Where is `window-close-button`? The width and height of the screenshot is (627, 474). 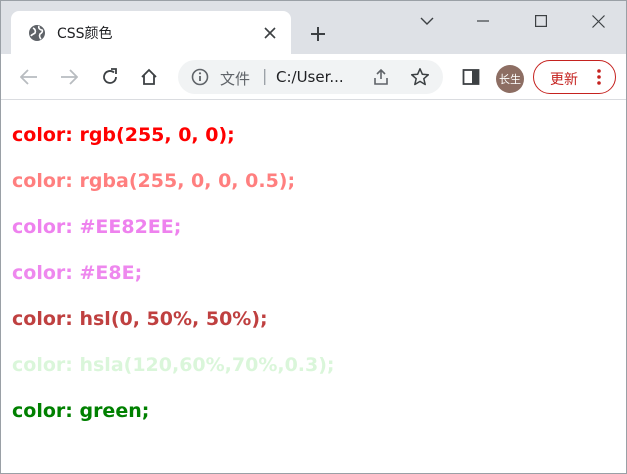
window-close-button is located at coordinates (598, 21).